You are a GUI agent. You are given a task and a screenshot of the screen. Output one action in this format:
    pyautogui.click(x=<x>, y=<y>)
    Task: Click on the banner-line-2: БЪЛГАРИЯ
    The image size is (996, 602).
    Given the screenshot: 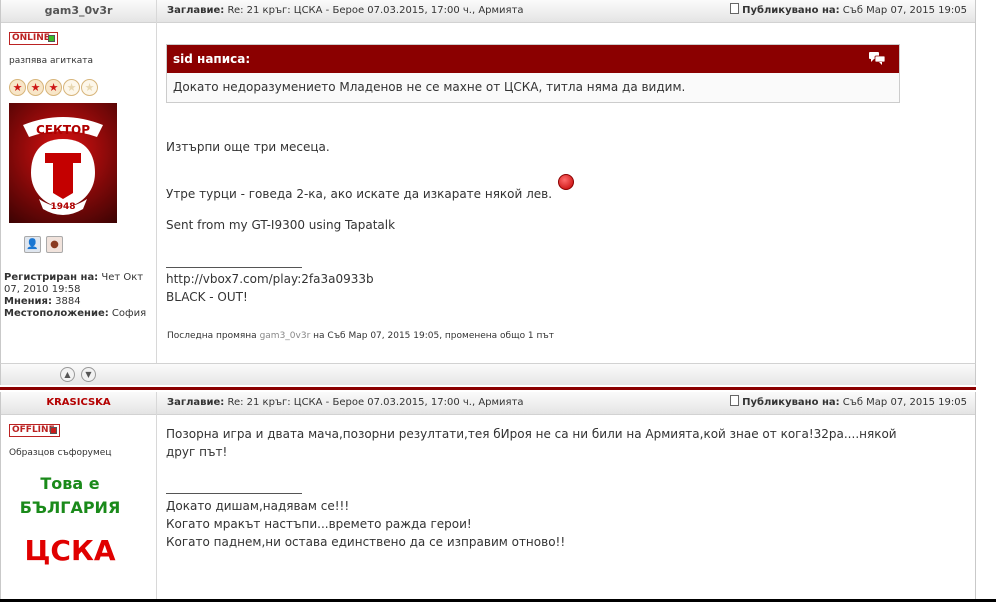 What is the action you would take?
    pyautogui.click(x=70, y=507)
    